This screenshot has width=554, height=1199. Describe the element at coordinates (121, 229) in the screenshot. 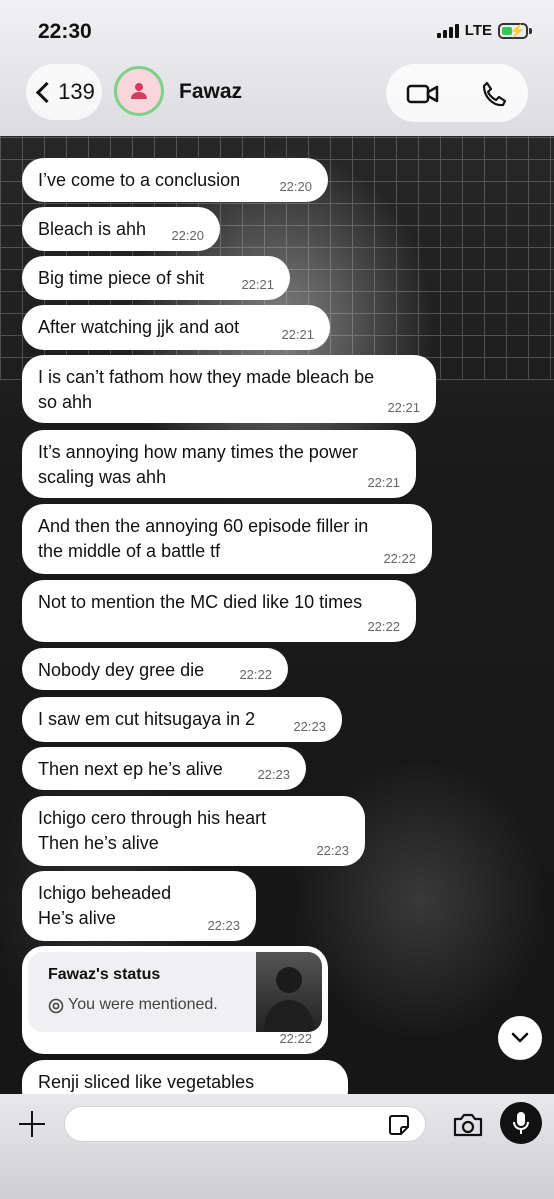

I see `message-bubble: Bleach is ahh 22:20` at that location.